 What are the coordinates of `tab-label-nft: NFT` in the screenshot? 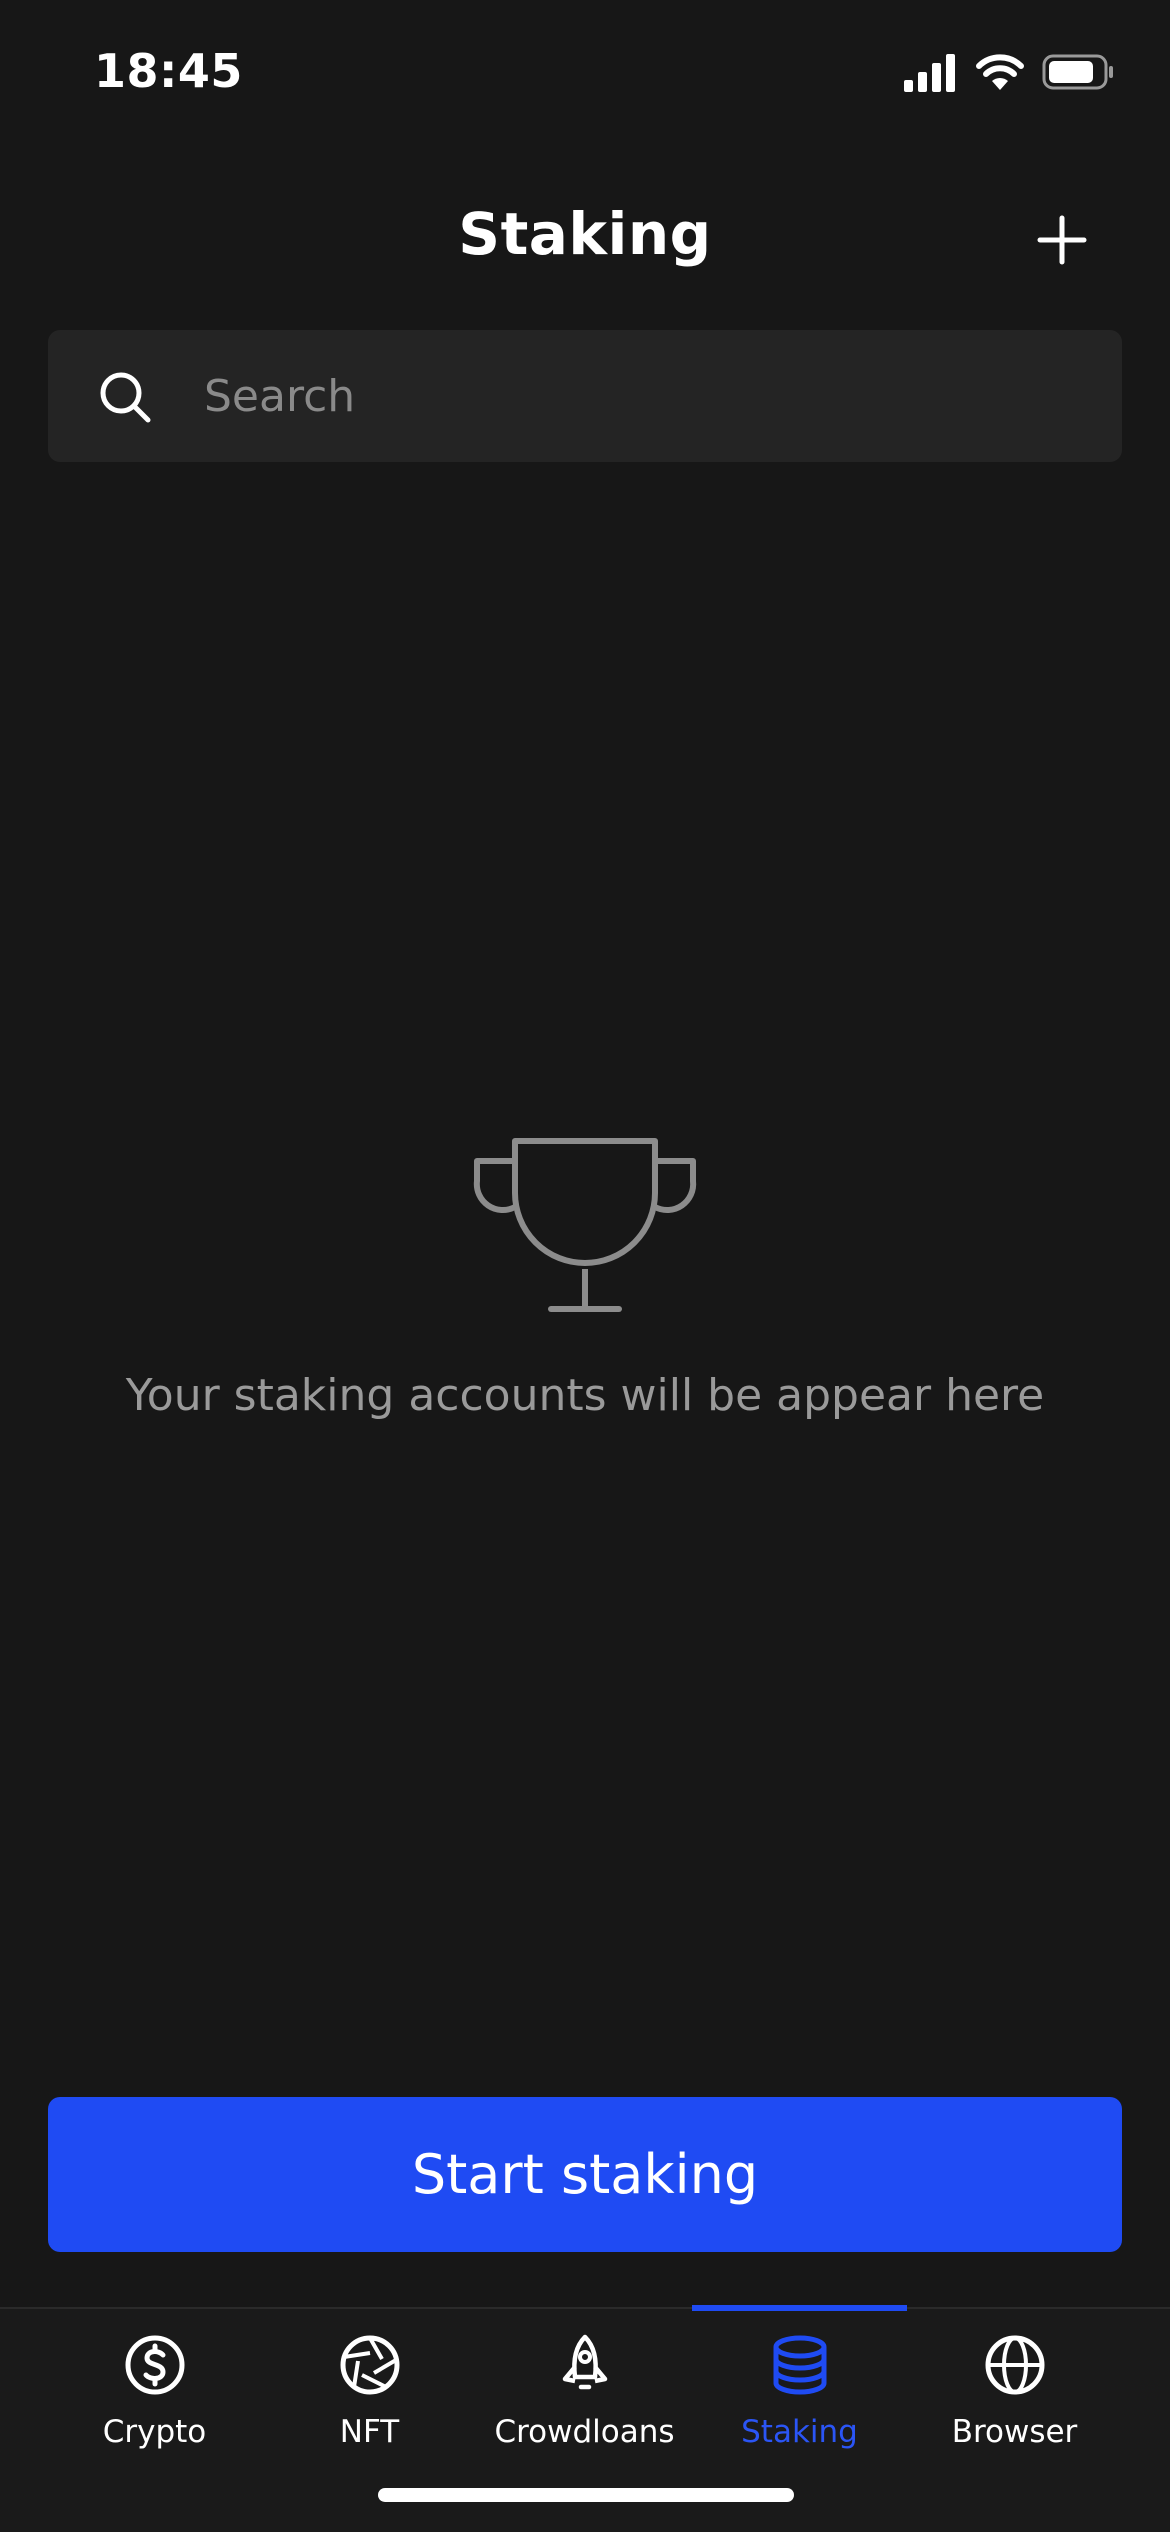 It's located at (369, 2432).